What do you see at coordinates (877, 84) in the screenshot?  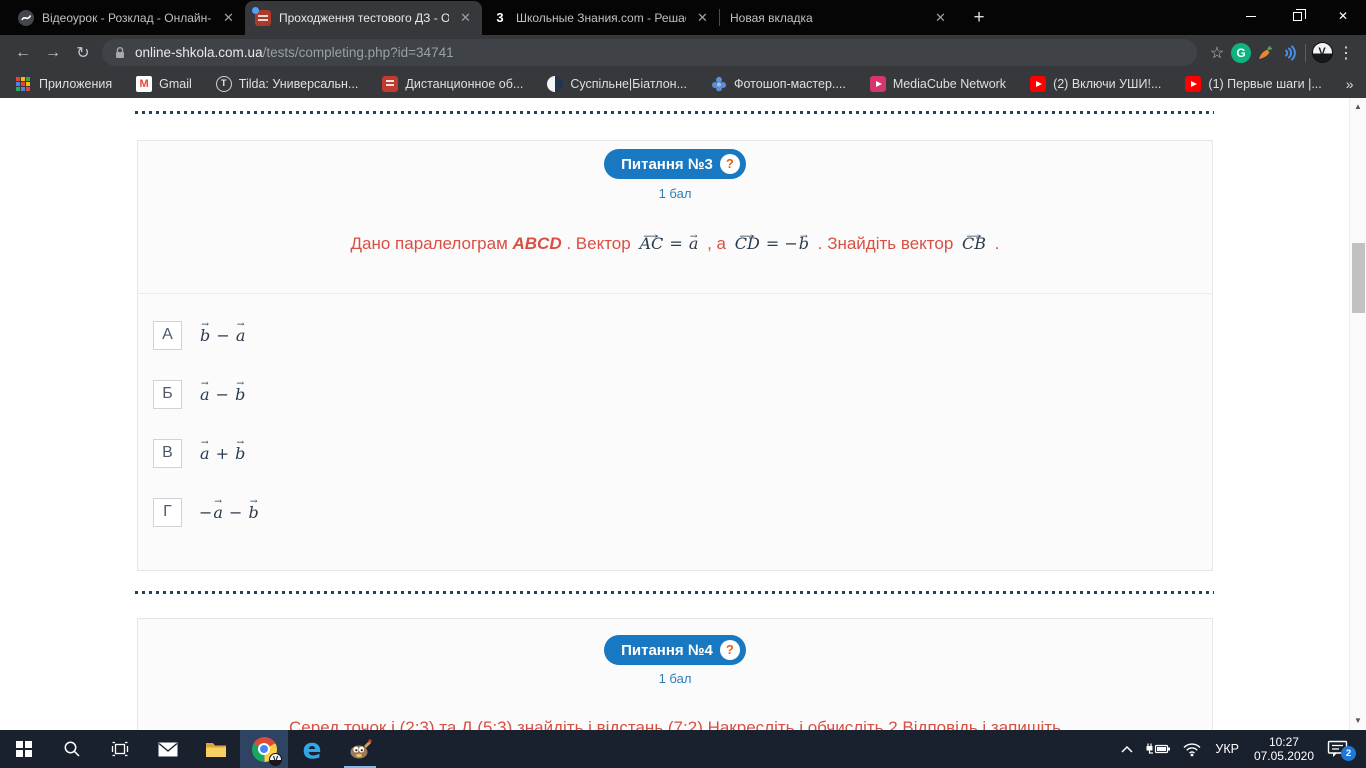 I see `mediacube-play-icon` at bounding box center [877, 84].